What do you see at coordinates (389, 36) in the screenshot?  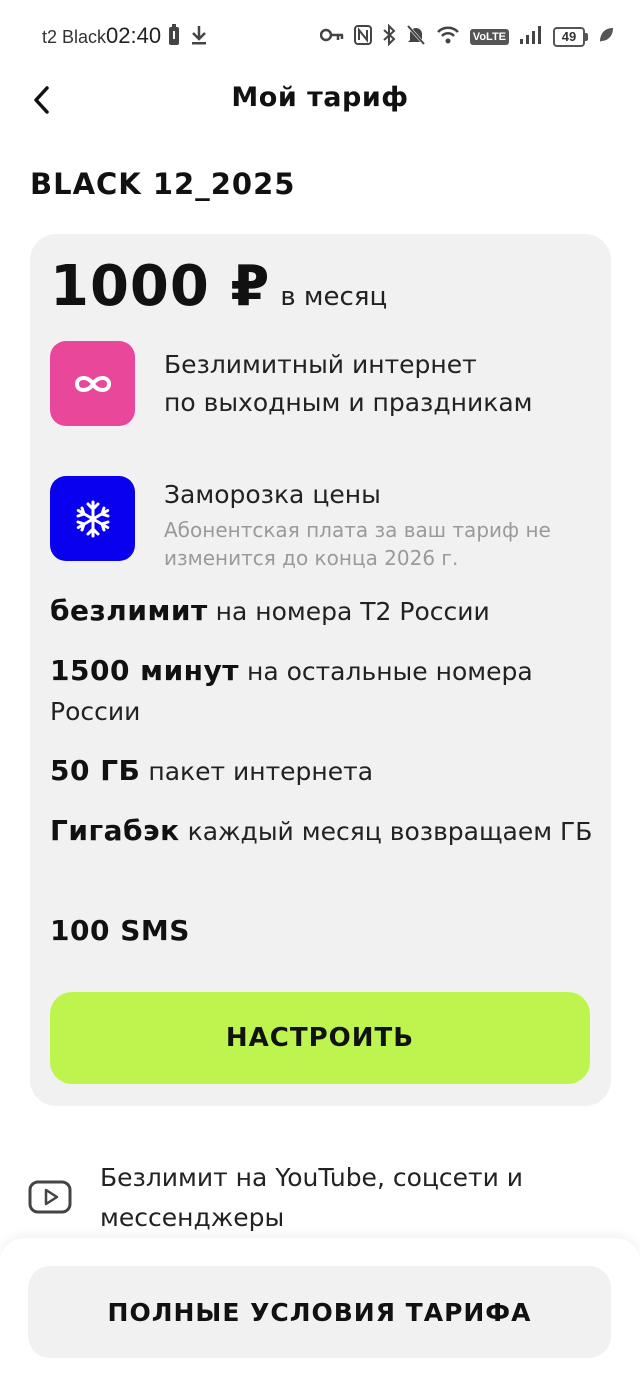 I see `bluetooth-icon` at bounding box center [389, 36].